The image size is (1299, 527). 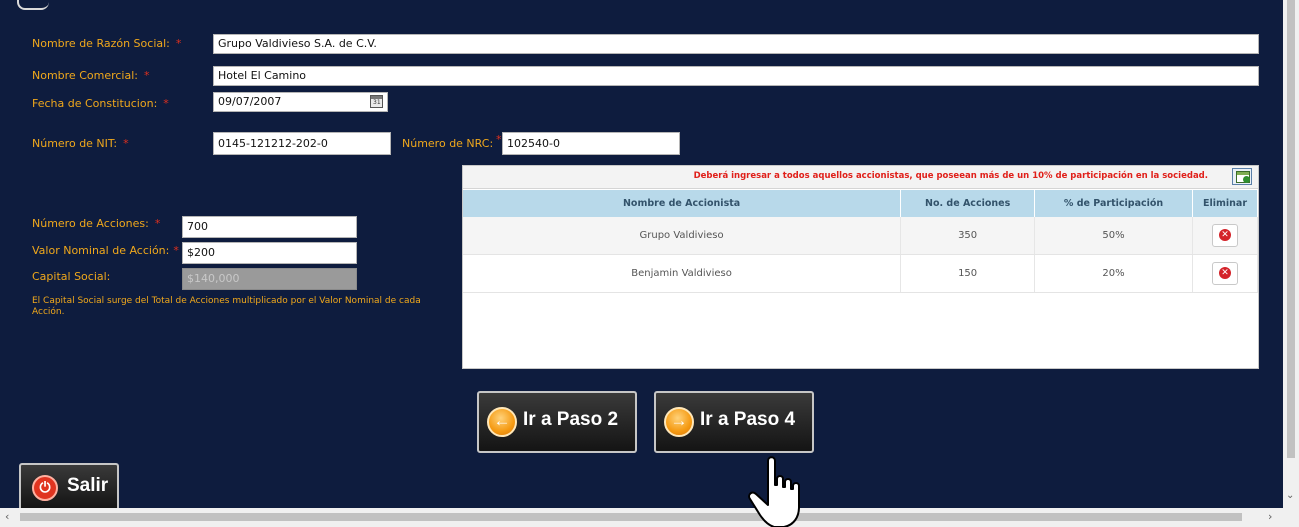 I want to click on nit-input: 0145-121212-202-0, so click(x=302, y=143).